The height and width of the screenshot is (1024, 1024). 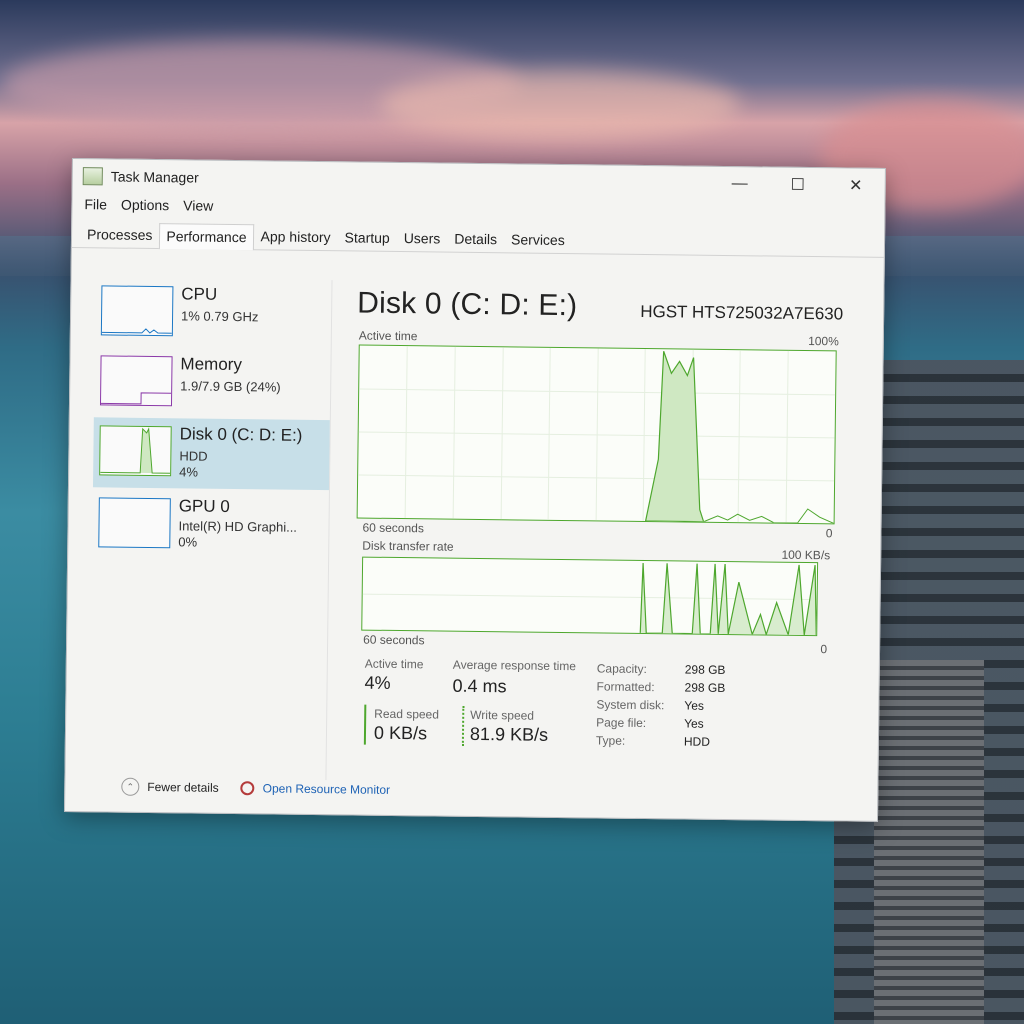 What do you see at coordinates (295, 236) in the screenshot?
I see `tab-app-history: App history` at bounding box center [295, 236].